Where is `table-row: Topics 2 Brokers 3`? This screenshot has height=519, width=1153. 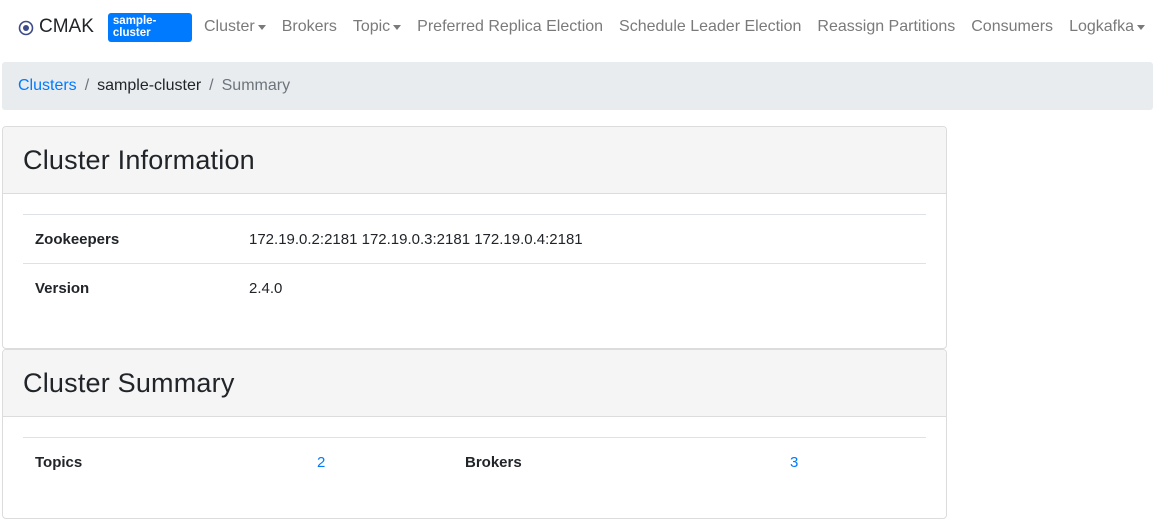 table-row: Topics 2 Brokers 3 is located at coordinates (474, 462).